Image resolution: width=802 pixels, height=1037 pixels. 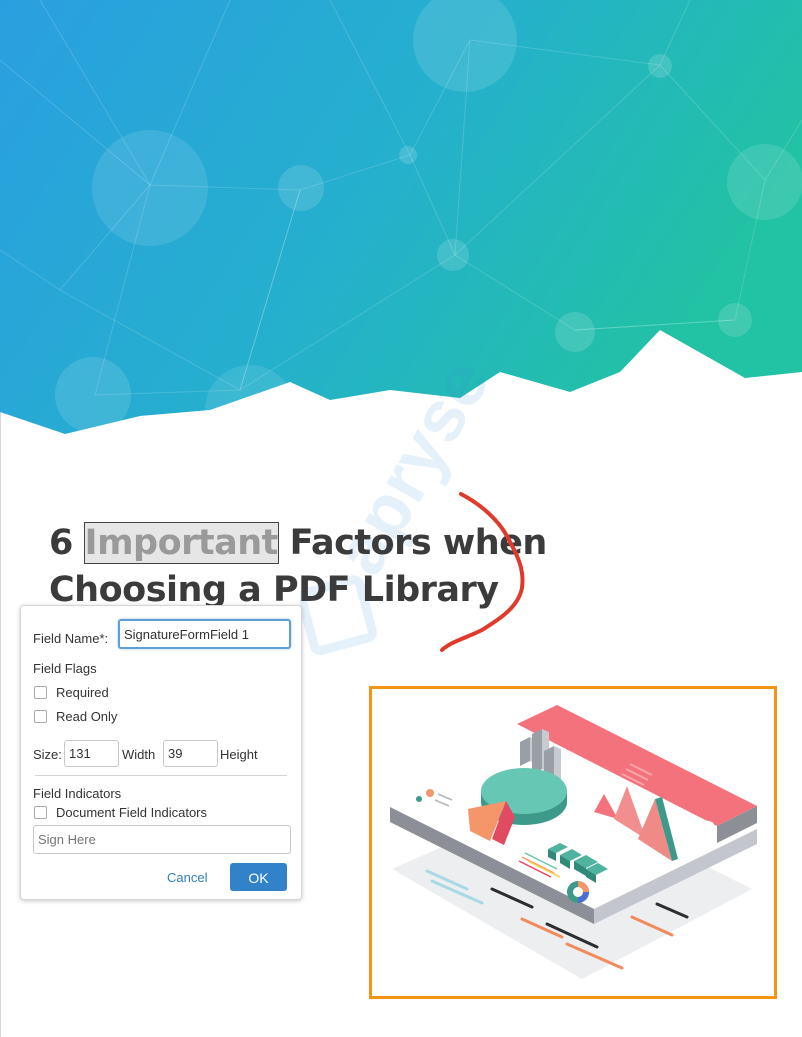 I want to click on field-name-input, so click(x=204, y=634).